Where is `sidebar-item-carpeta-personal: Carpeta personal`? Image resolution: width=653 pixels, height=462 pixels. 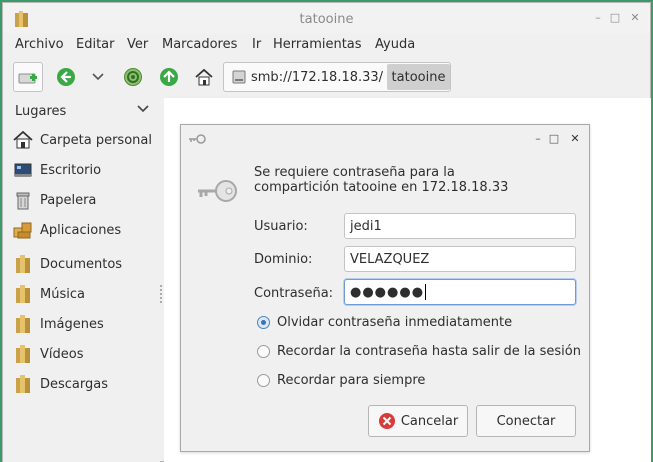
sidebar-item-carpeta-personal: Carpeta personal is located at coordinates (82, 140).